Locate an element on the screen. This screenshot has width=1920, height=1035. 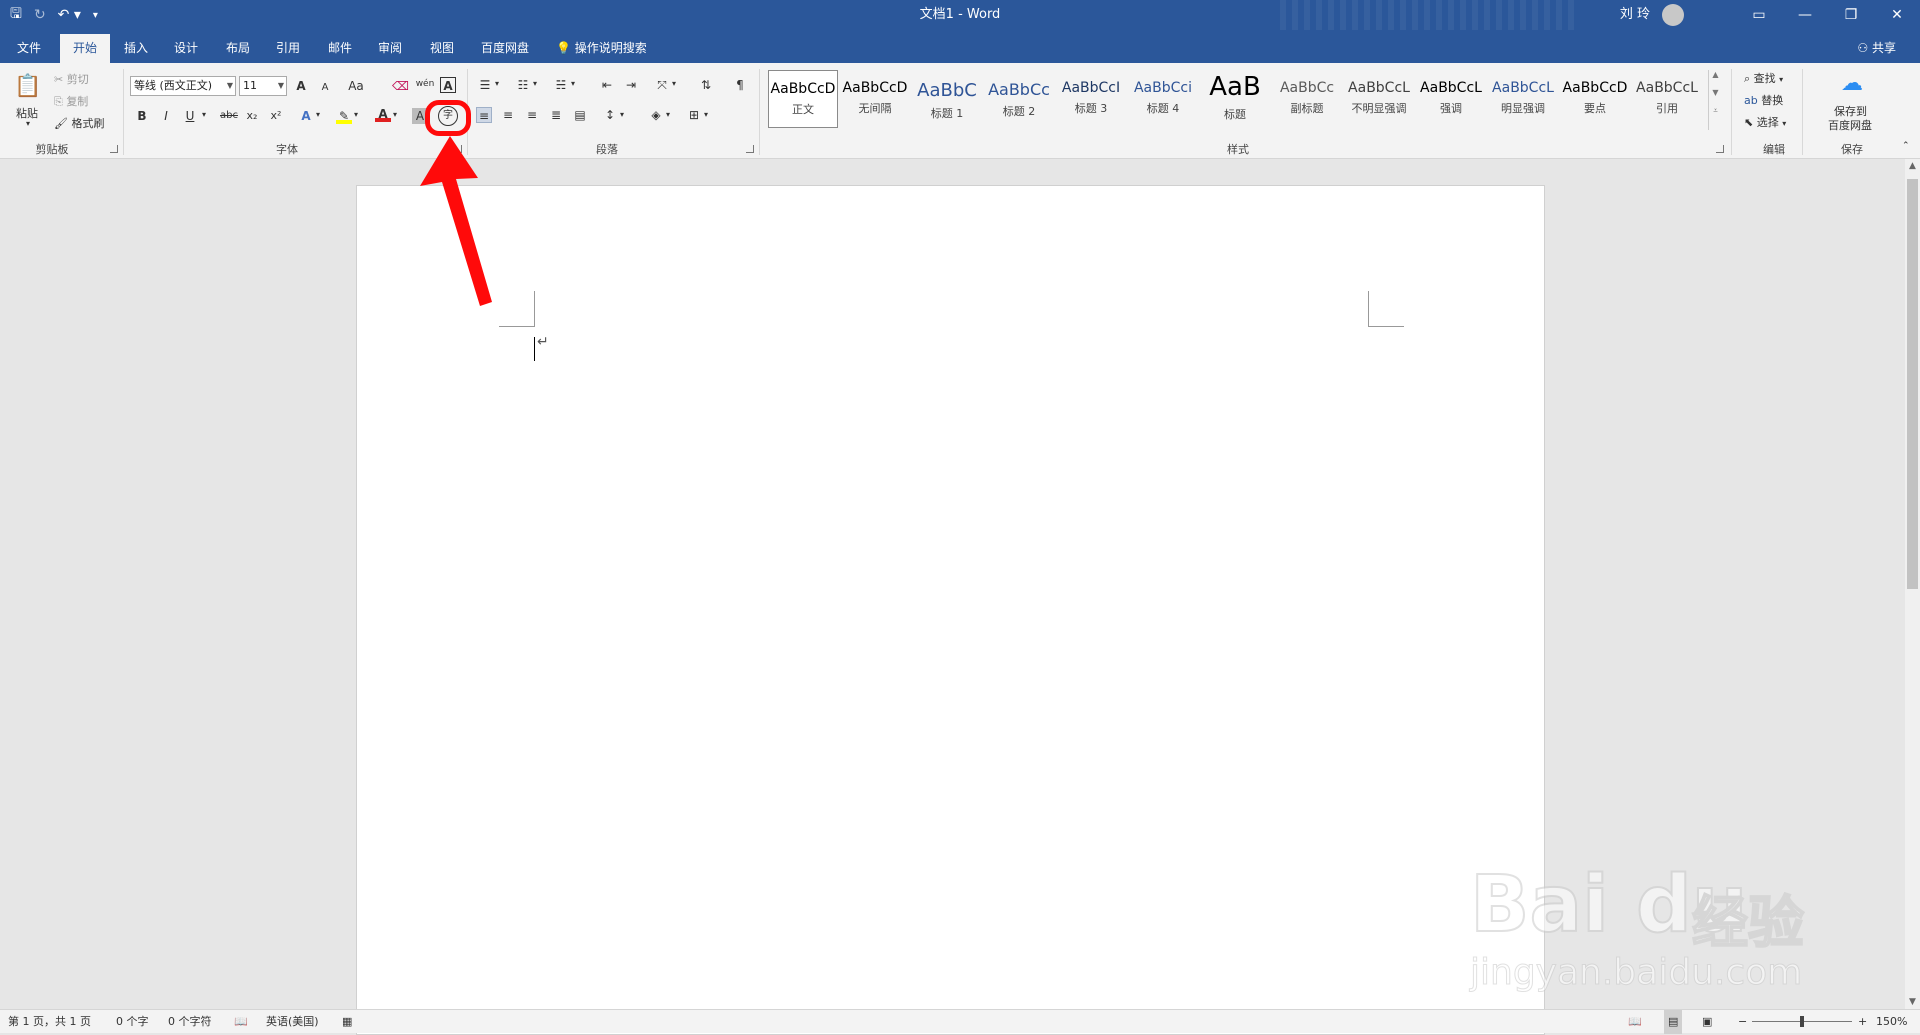
clipboard-launcher-icon is located at coordinates (114, 149).